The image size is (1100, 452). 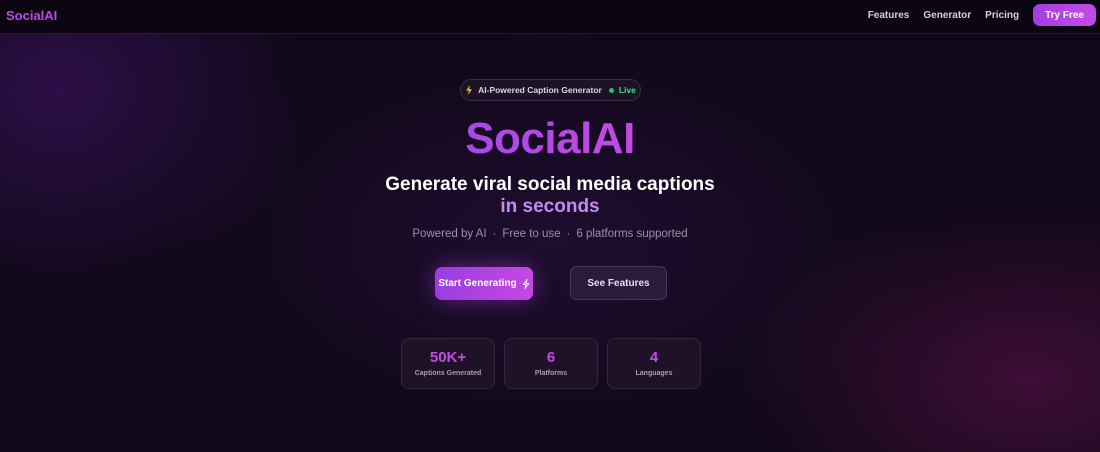 I want to click on hero-subtitle: Generate viral social media captions, so click(x=550, y=184).